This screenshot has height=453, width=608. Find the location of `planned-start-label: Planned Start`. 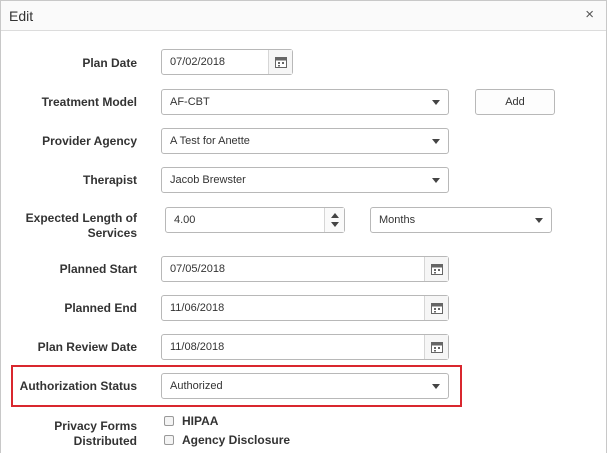

planned-start-label: Planned Start is located at coordinates (98, 269).